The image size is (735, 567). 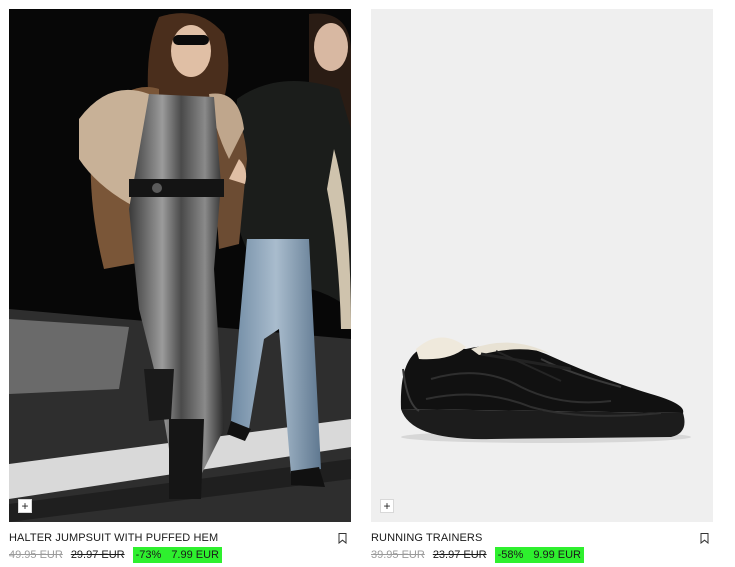 I want to click on sale-badge: -58% 9.99 EUR, so click(x=539, y=555).